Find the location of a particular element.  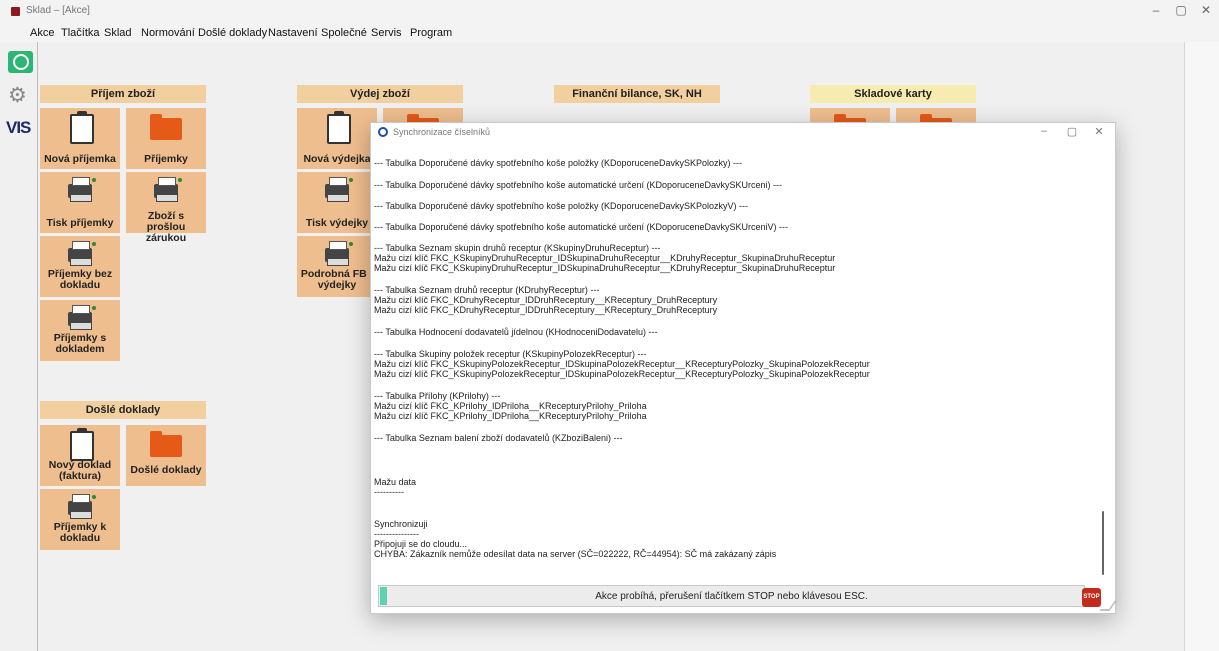

gear-icon: ⚙ is located at coordinates (17, 95).